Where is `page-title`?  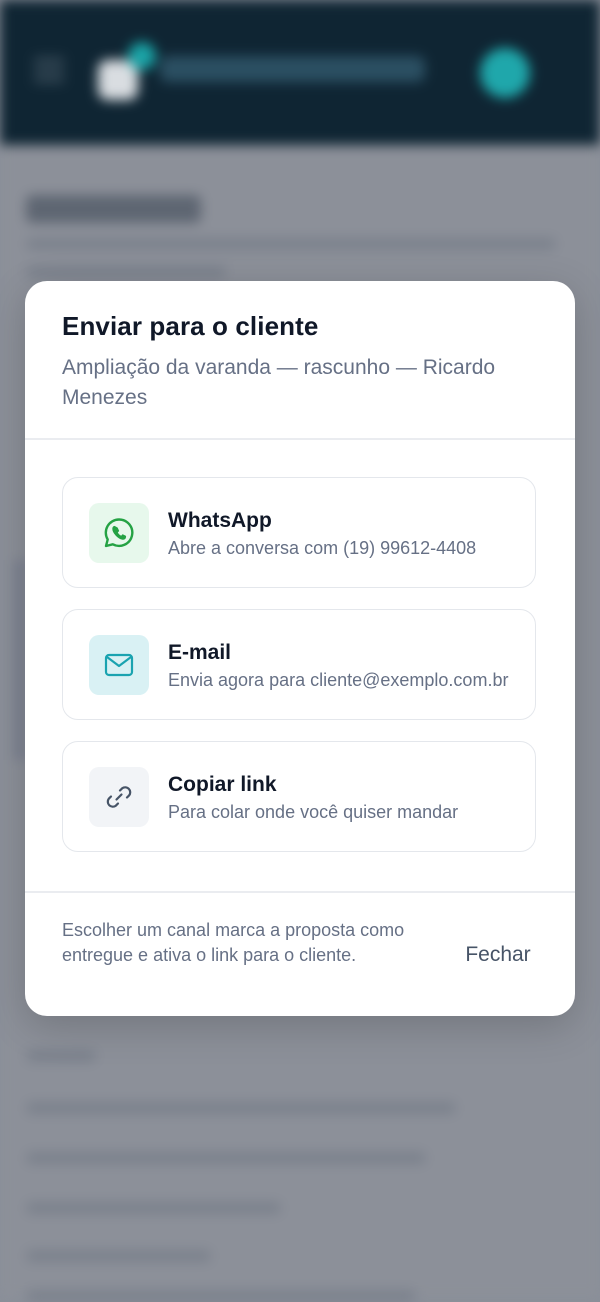
page-title is located at coordinates (113, 209).